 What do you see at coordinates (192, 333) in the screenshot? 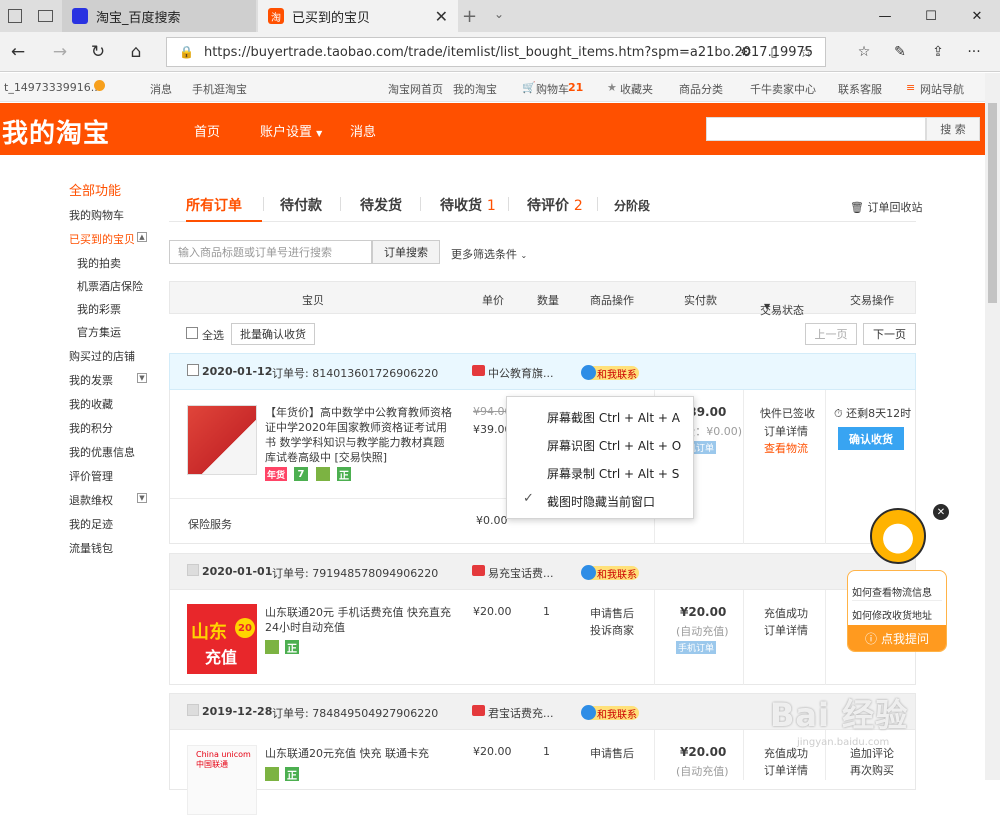
I see `select-all-checkbox` at bounding box center [192, 333].